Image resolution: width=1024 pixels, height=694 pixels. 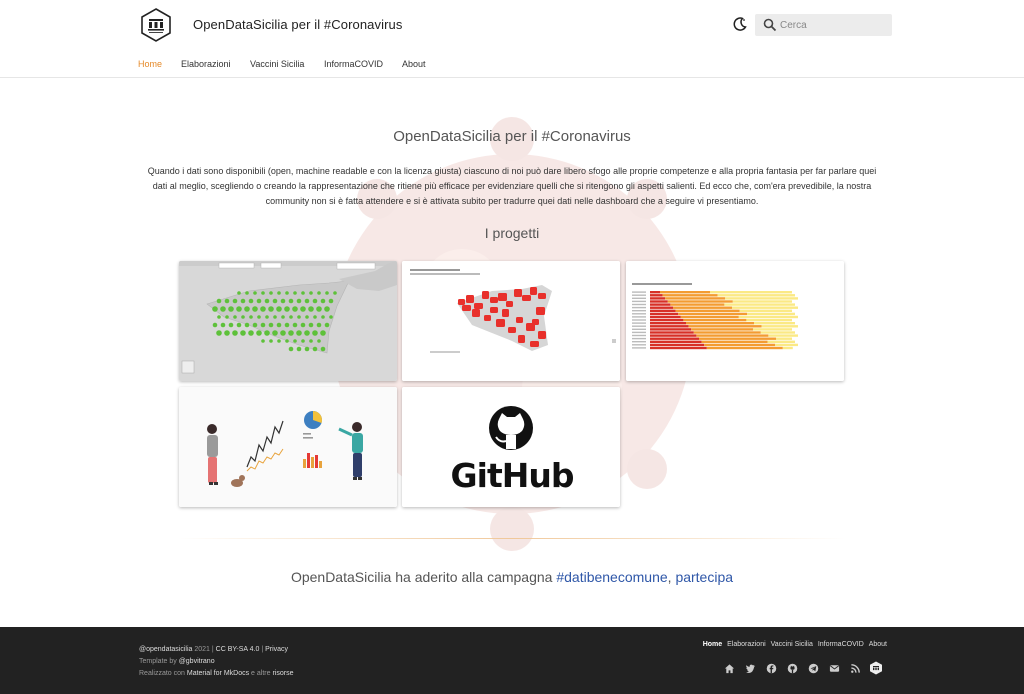 I want to click on project-card-illustration, so click(x=288, y=447).